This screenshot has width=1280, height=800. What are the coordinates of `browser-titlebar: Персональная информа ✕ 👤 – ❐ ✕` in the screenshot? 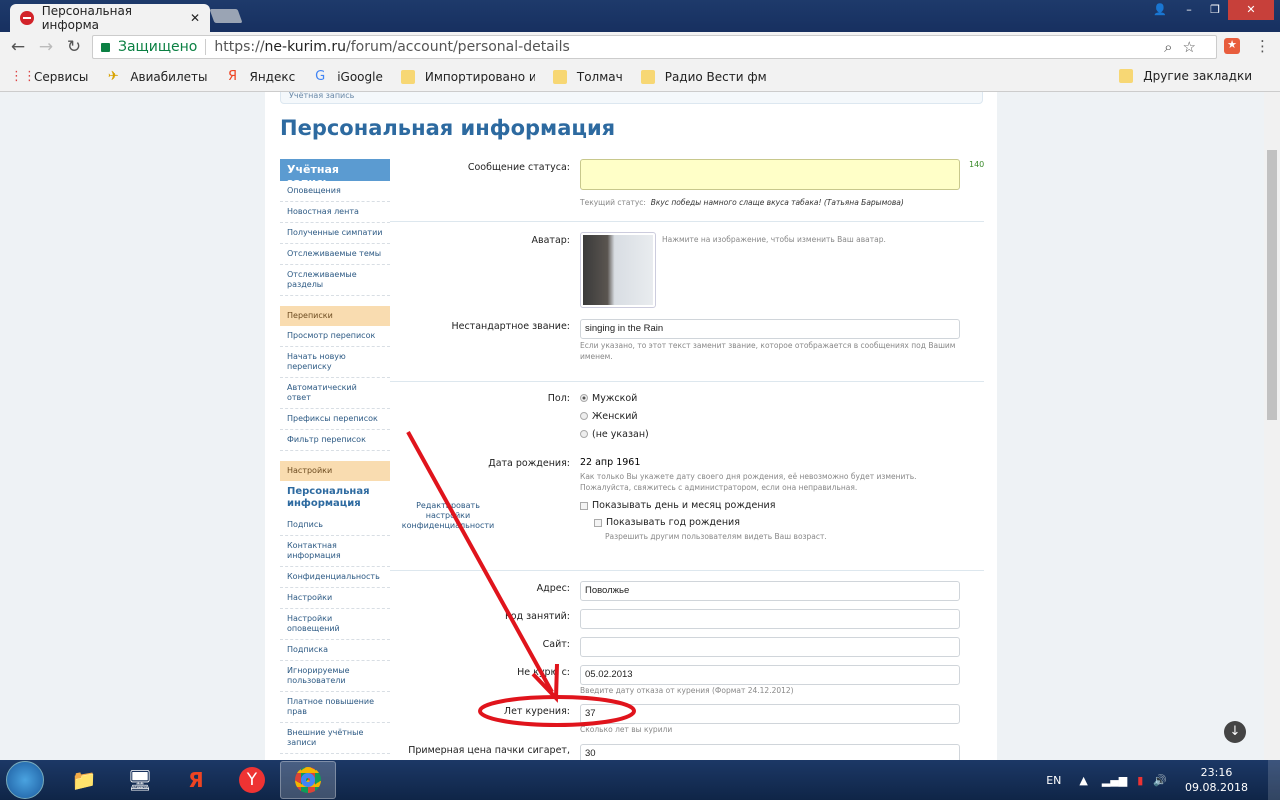 It's located at (640, 16).